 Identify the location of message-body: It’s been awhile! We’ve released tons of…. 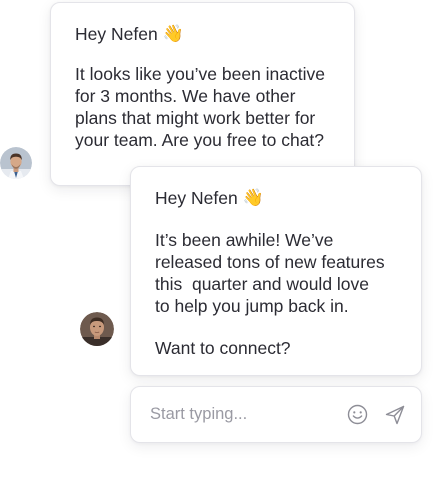
(270, 273).